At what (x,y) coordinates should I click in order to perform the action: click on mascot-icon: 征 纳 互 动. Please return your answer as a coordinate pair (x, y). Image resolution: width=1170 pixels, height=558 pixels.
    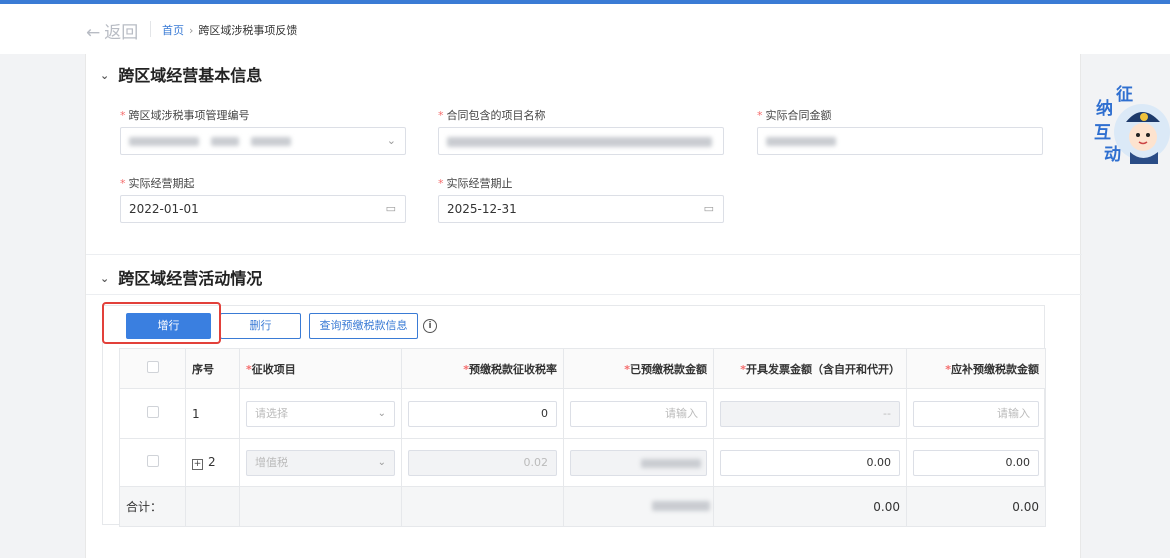
    Looking at the image, I should click on (1132, 124).